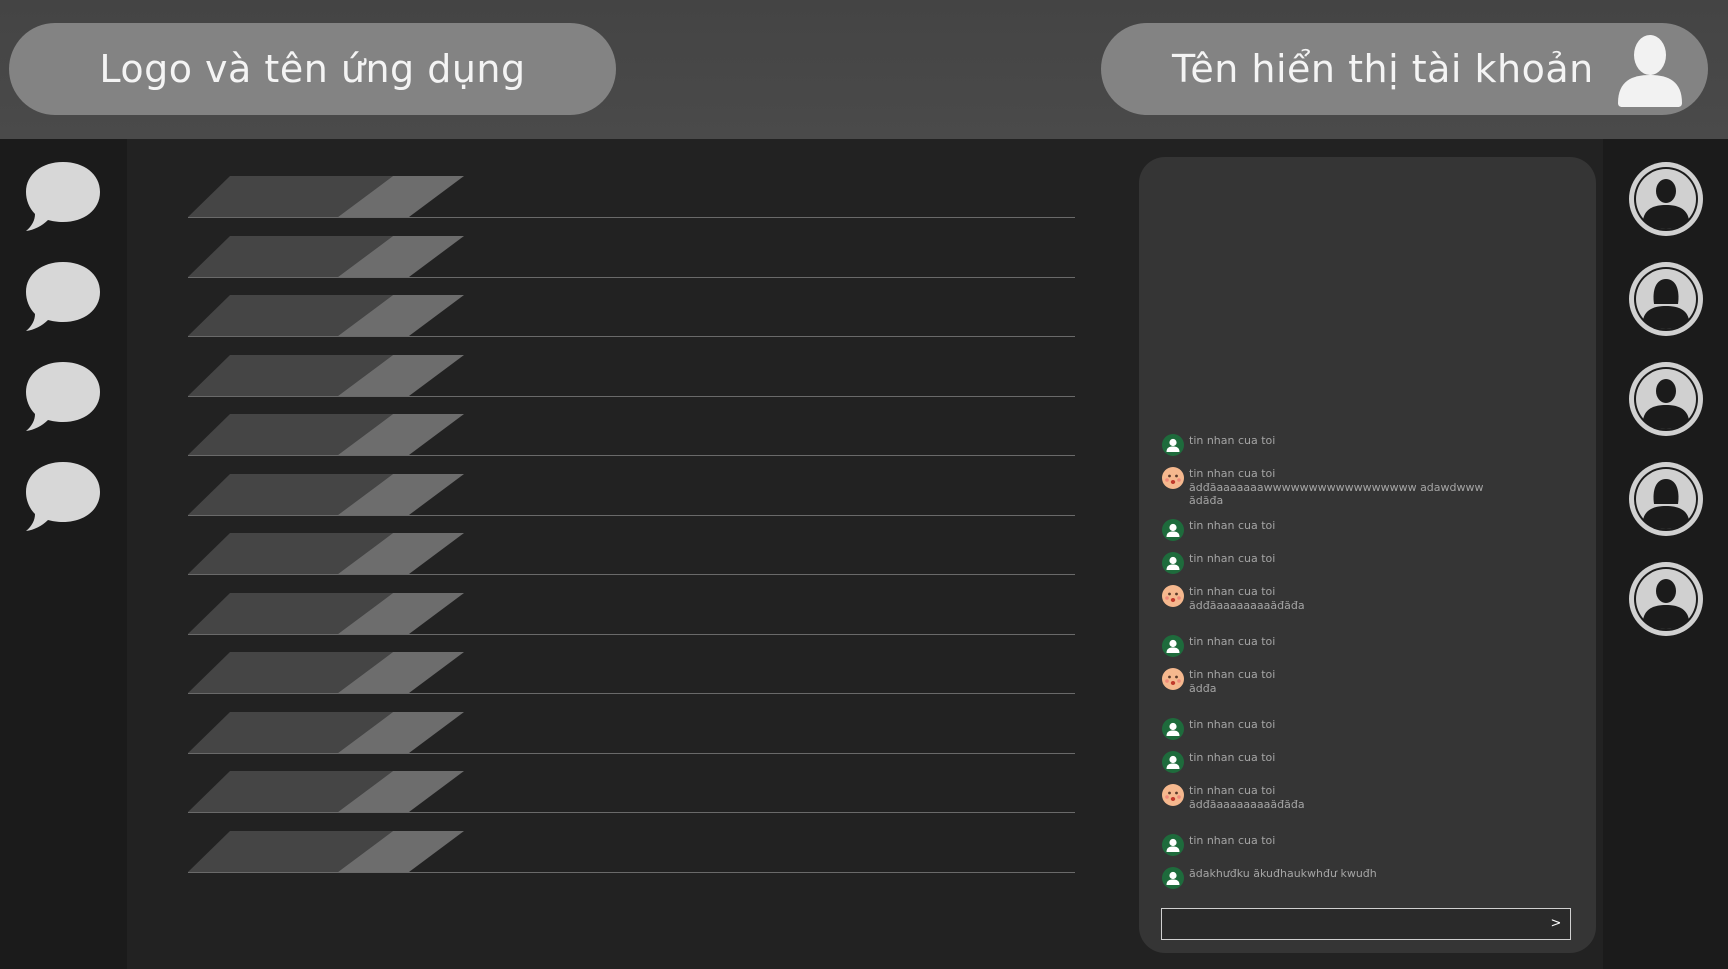 Image resolution: width=1728 pixels, height=969 pixels. I want to click on message-line: ădđa, so click(1203, 688).